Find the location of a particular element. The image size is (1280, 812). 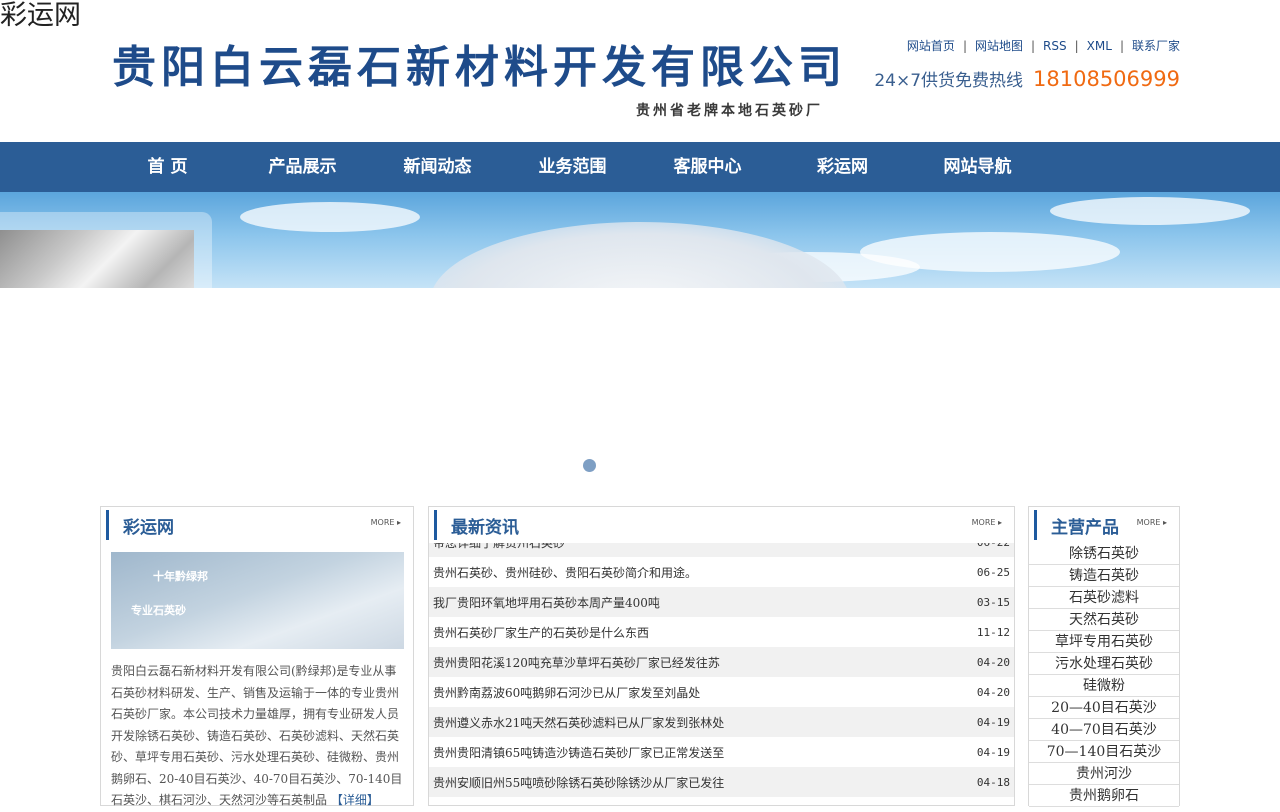

product-item: 除锈石英砂 is located at coordinates (1104, 554).